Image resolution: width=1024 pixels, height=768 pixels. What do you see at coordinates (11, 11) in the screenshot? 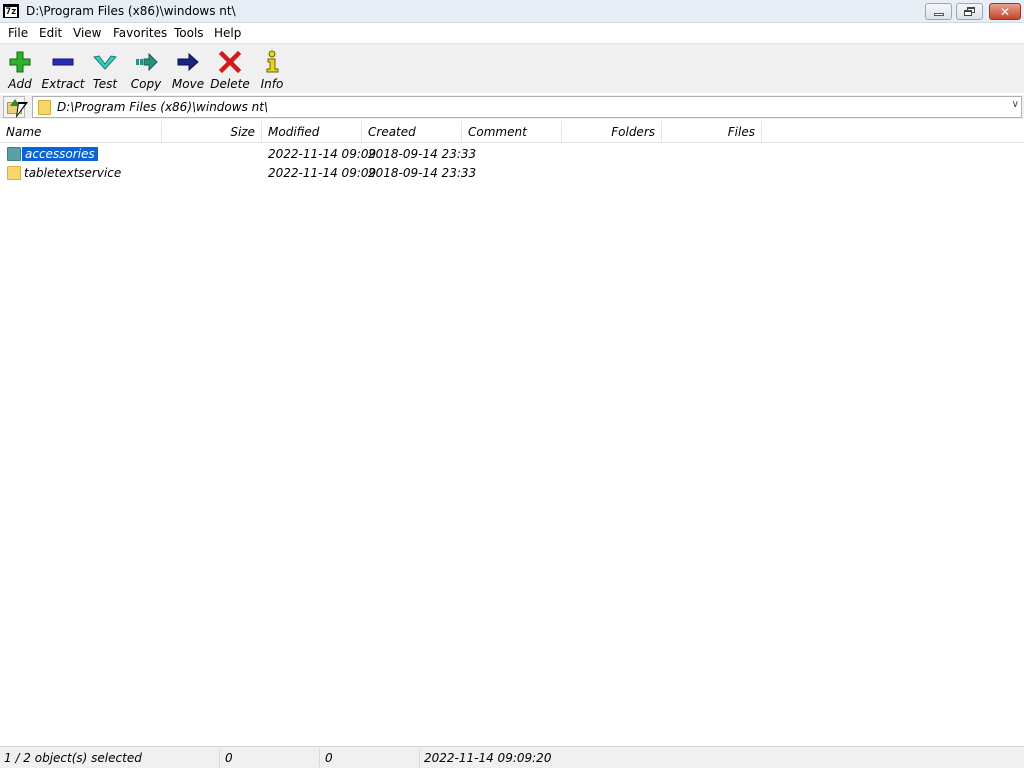
I see `app-logo-icon: 7z` at bounding box center [11, 11].